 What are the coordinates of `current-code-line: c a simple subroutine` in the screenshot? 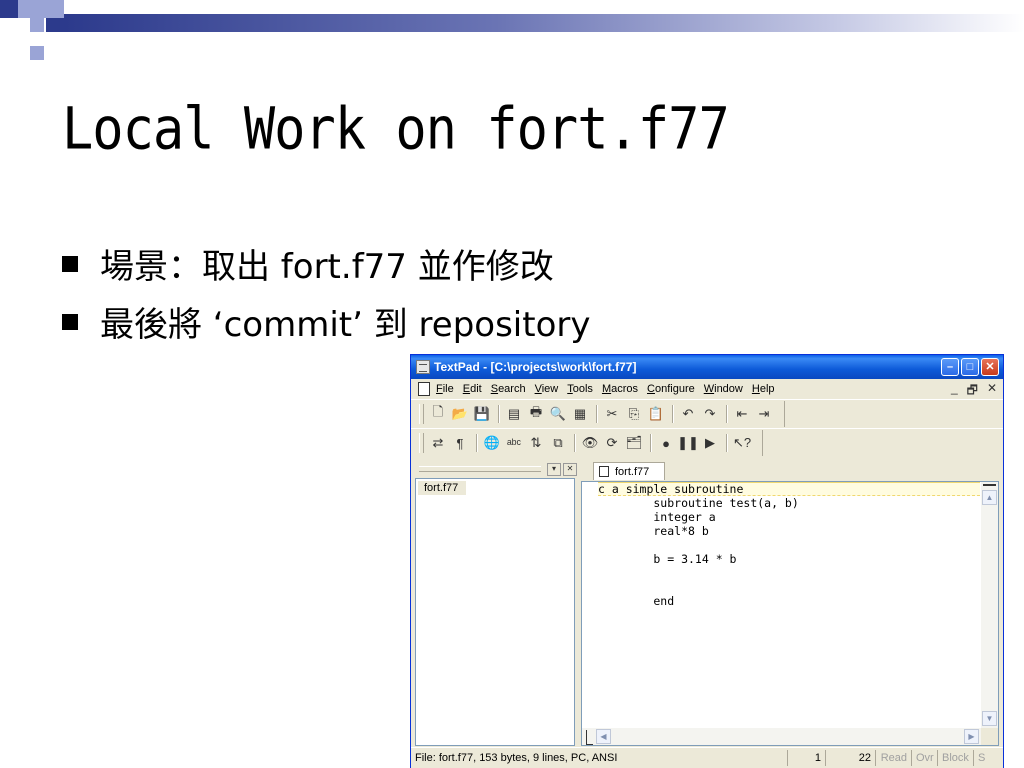 It's located at (789, 489).